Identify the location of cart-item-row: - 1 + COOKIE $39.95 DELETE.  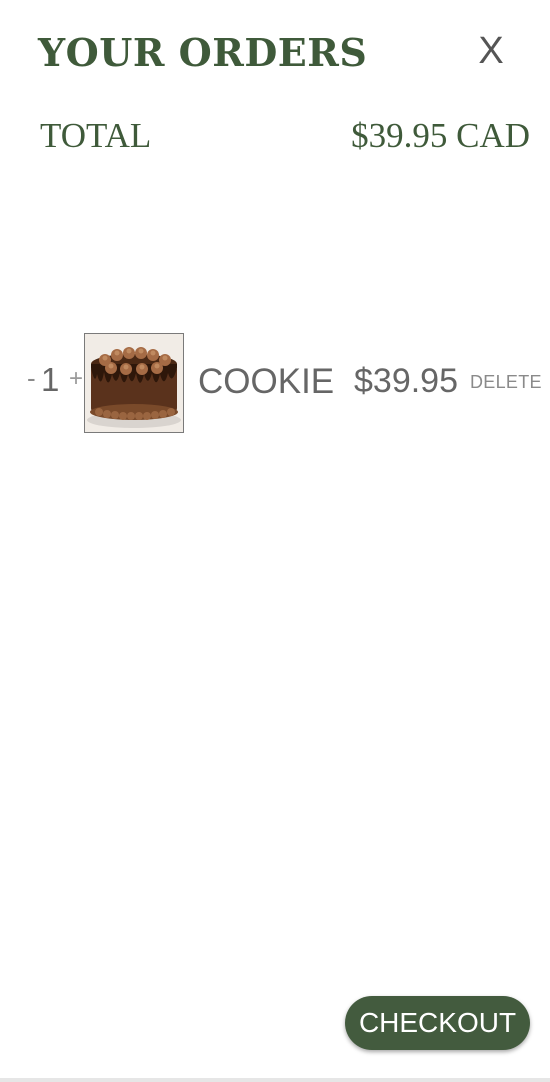
(275, 383).